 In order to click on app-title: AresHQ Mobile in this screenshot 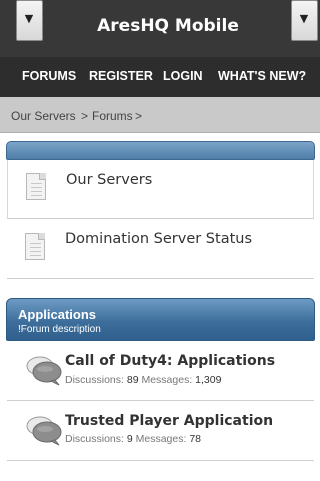, I will do `click(168, 26)`.